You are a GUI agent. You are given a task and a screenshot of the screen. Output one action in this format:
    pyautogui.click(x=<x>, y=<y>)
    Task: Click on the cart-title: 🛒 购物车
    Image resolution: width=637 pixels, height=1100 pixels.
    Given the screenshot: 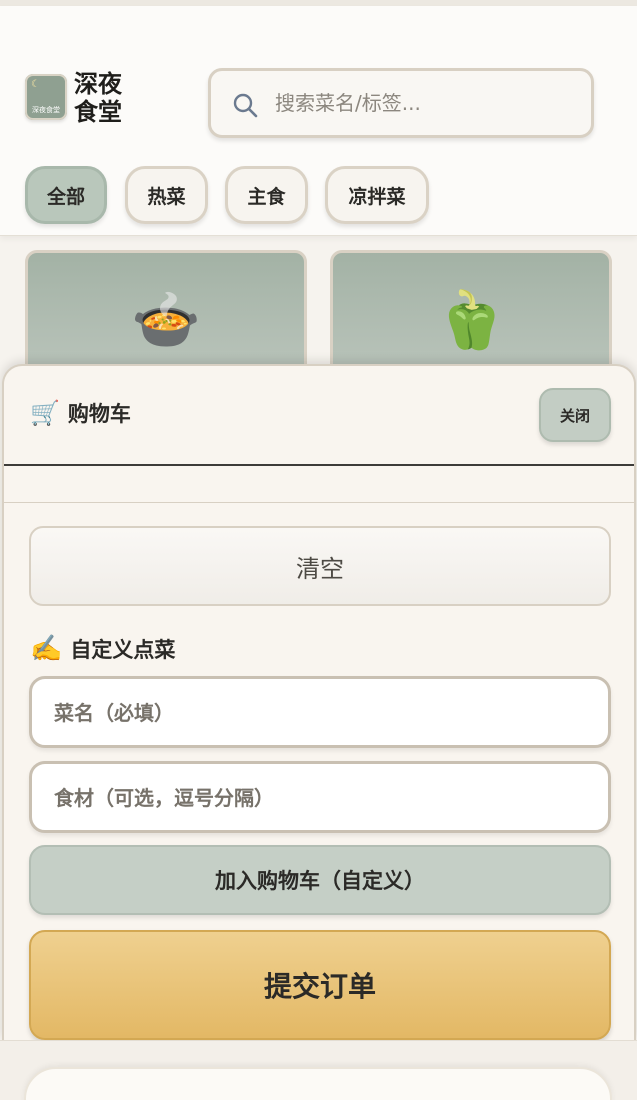 What is the action you would take?
    pyautogui.click(x=80, y=413)
    